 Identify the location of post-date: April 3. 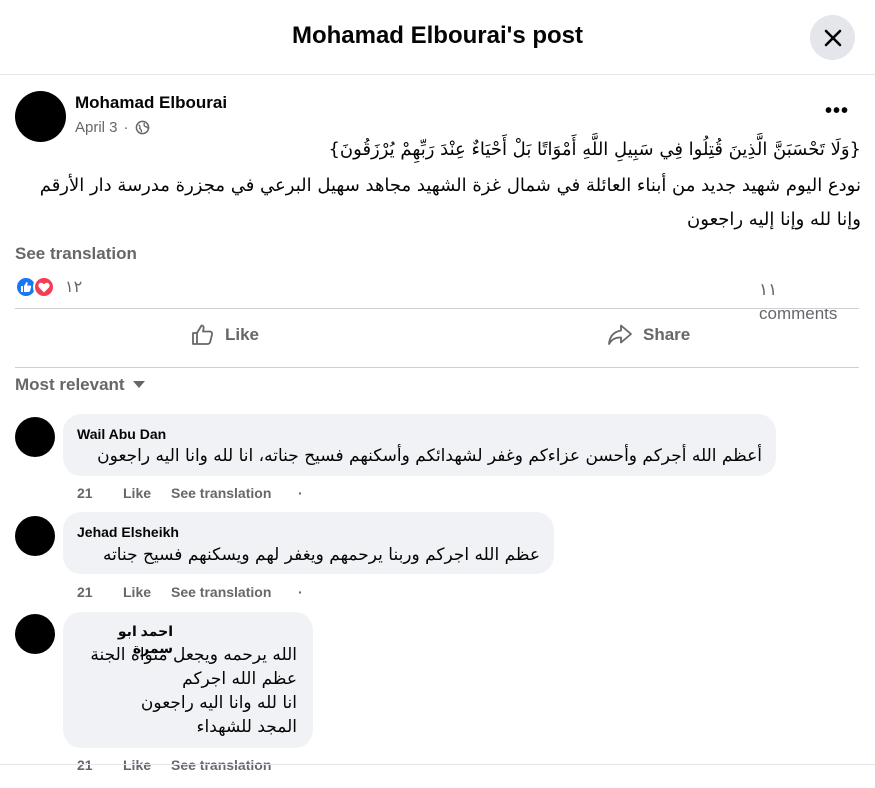
(96, 127).